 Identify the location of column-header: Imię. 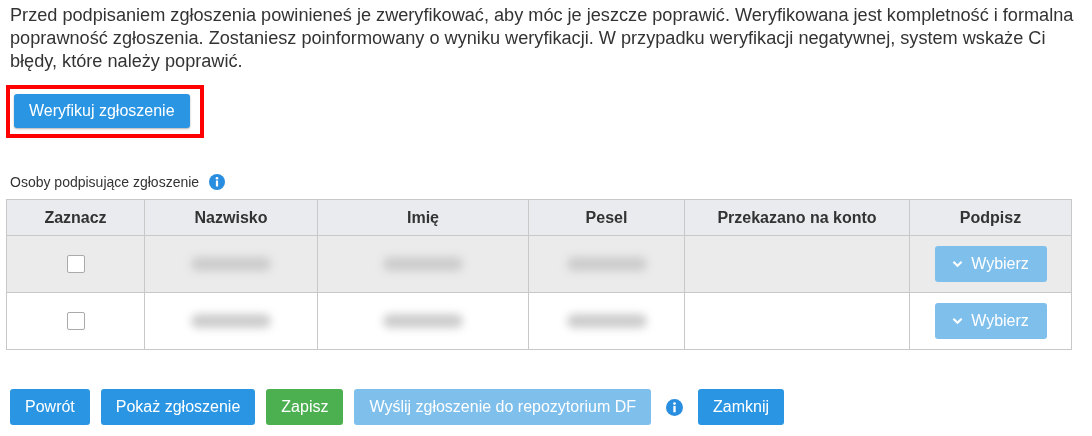
(422, 217).